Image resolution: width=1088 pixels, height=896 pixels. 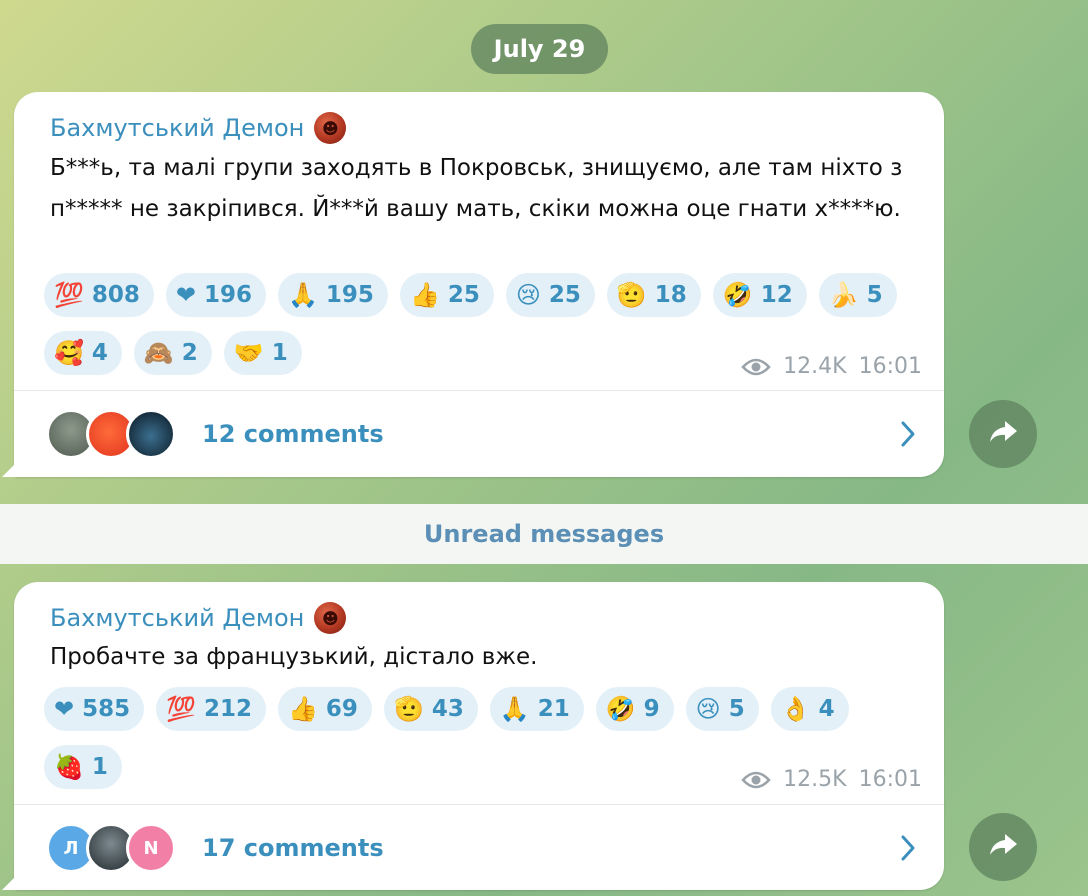 What do you see at coordinates (293, 848) in the screenshot?
I see `comments-count: 17 comments` at bounding box center [293, 848].